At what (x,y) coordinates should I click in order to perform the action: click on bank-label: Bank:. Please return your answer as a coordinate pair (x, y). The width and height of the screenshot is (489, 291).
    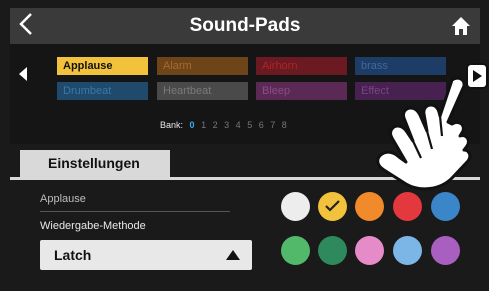
    Looking at the image, I should click on (172, 125).